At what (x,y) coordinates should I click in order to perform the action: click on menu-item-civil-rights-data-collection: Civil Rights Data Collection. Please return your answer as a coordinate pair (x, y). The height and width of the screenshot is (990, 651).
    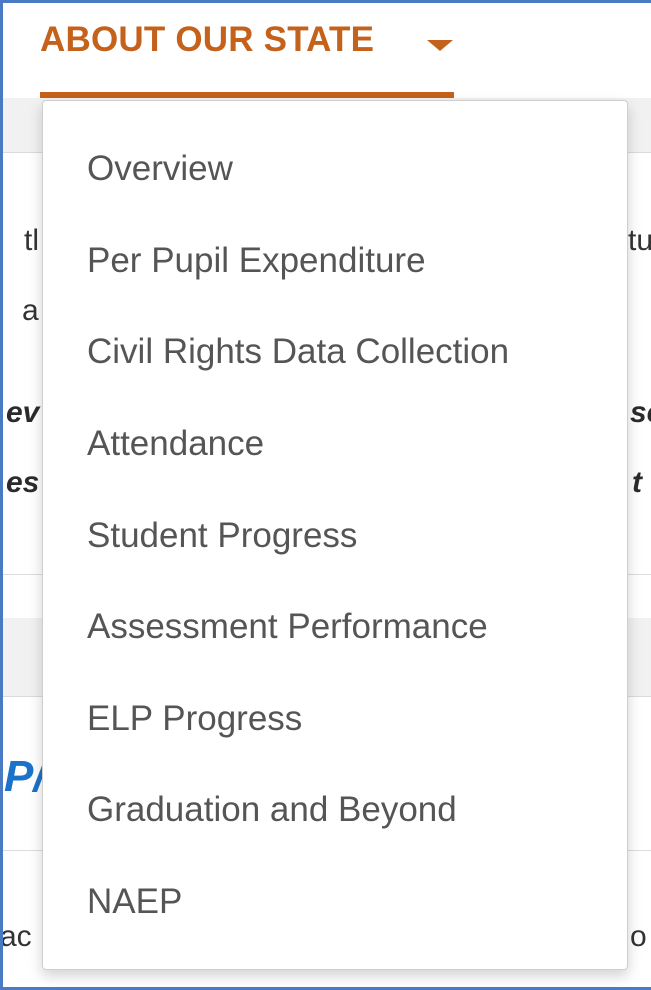
    Looking at the image, I should click on (335, 352).